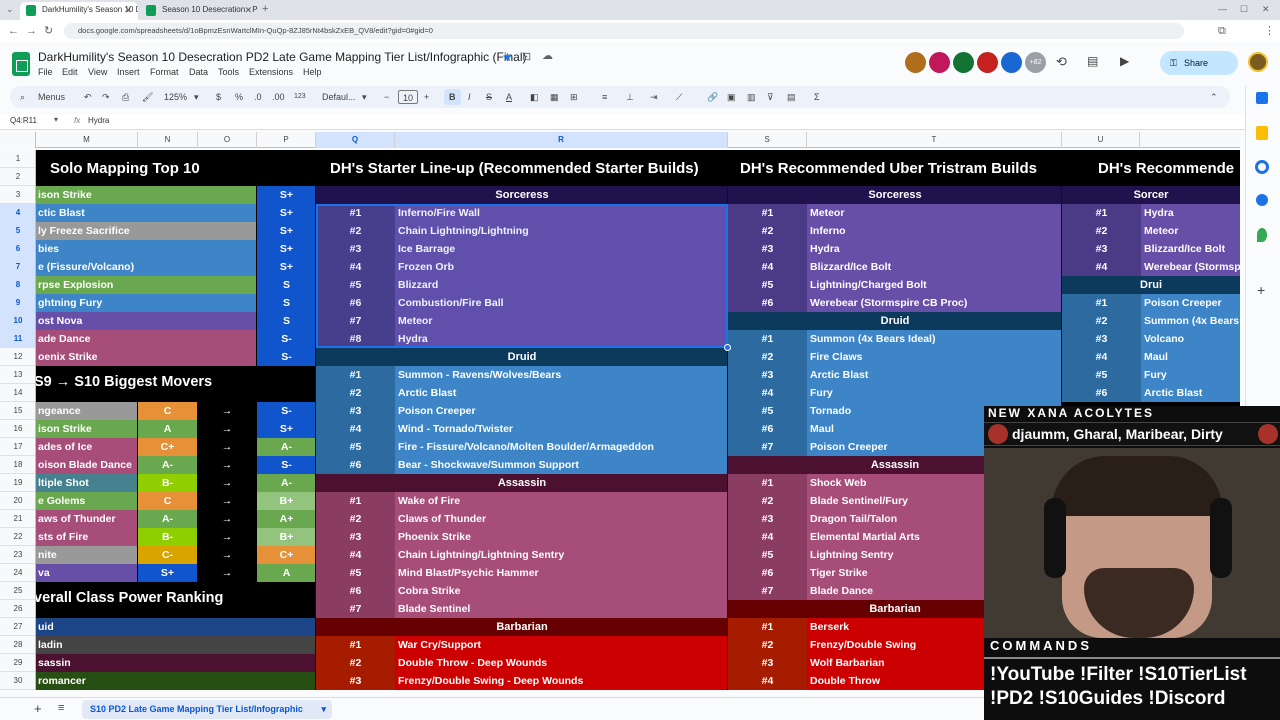 The image size is (1280, 720). What do you see at coordinates (554, 97) in the screenshot?
I see `borders-icon: ▦` at bounding box center [554, 97].